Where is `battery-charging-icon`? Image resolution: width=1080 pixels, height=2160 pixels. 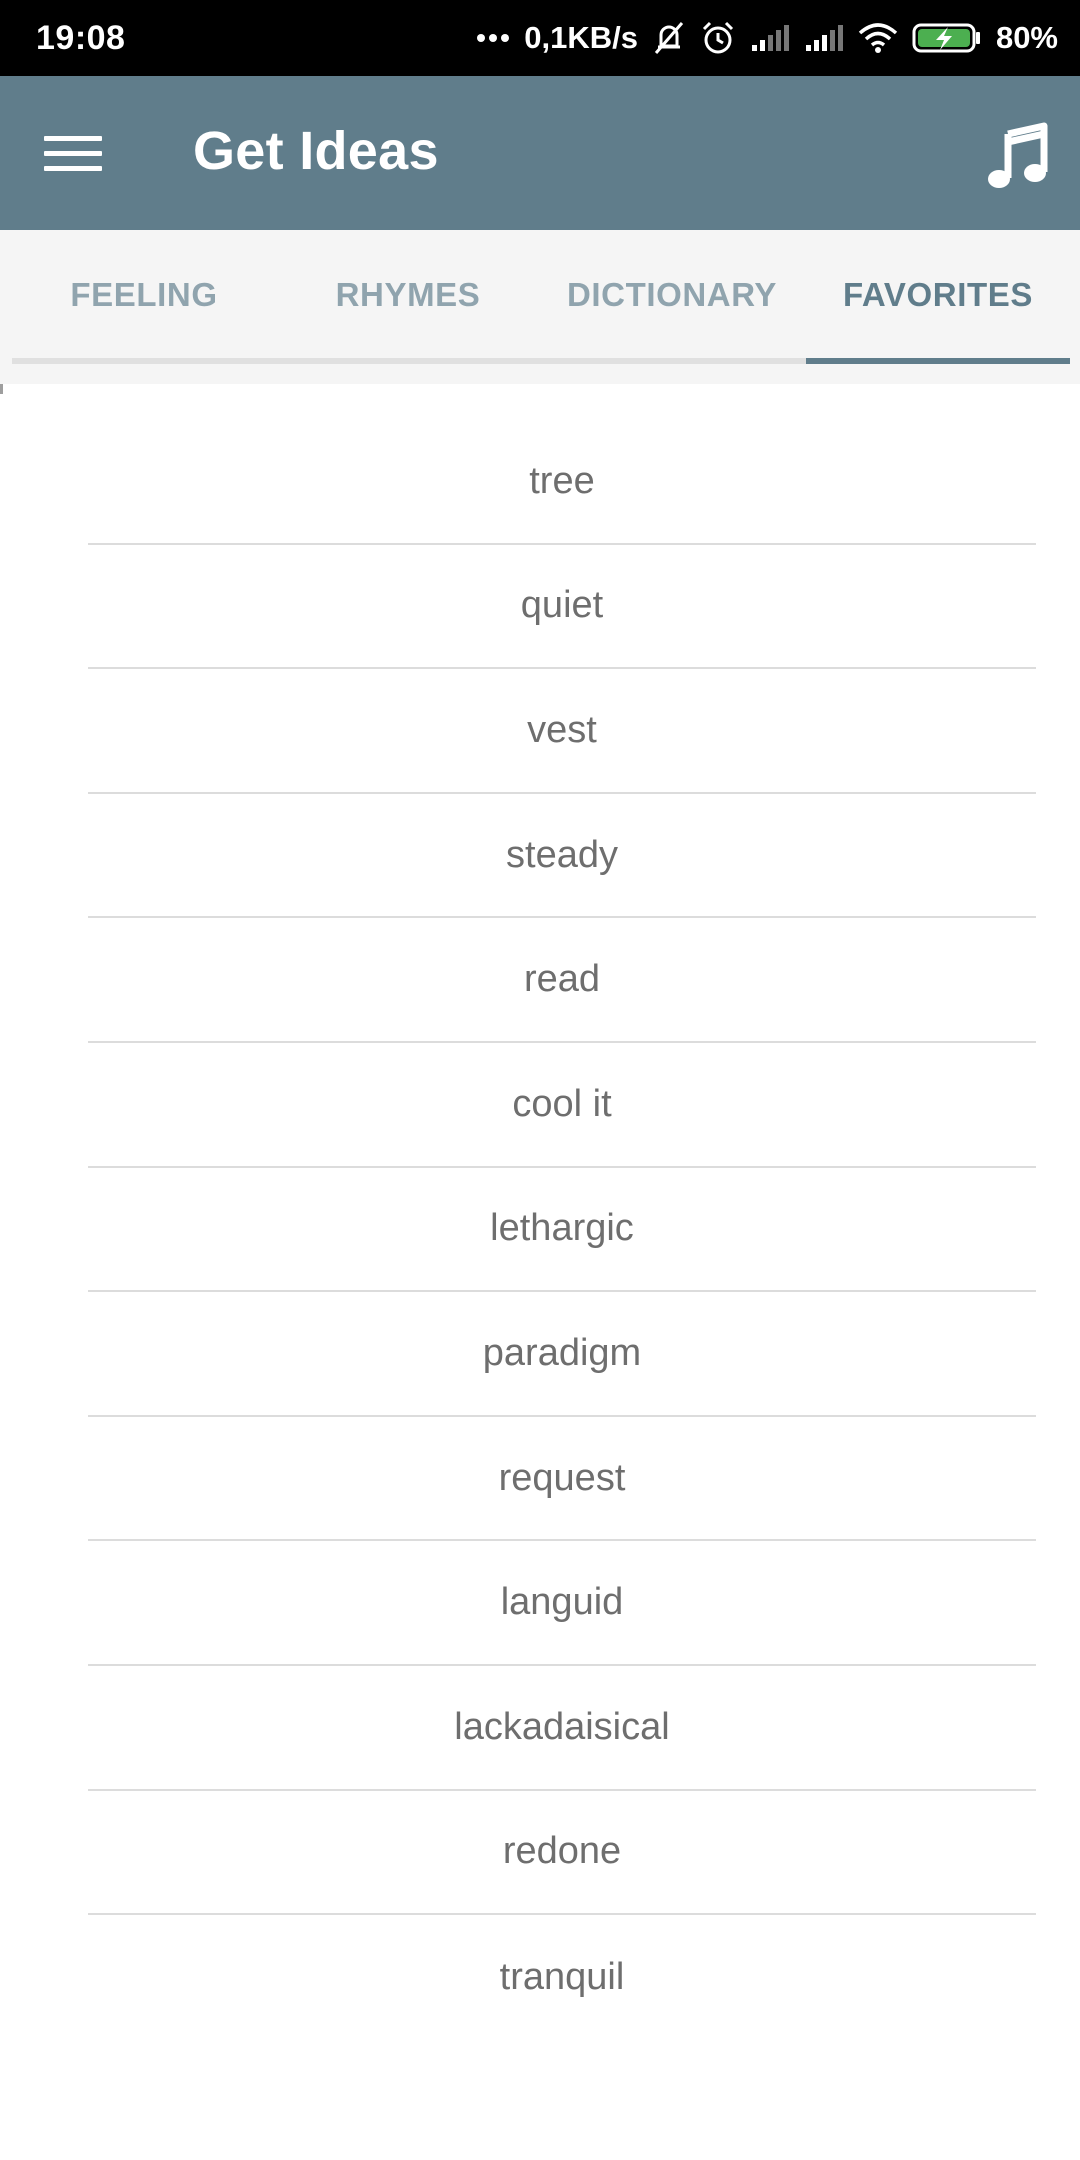 battery-charging-icon is located at coordinates (947, 38).